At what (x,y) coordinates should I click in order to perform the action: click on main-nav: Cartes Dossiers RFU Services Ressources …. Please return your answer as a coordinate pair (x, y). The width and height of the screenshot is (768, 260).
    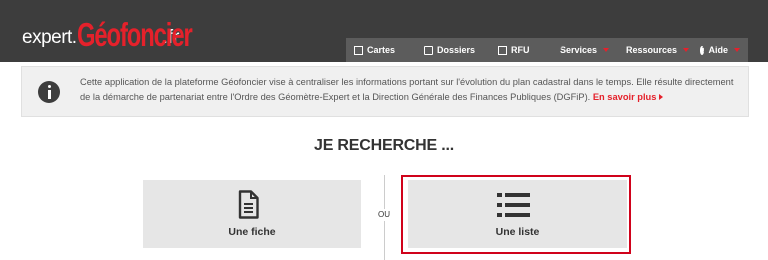
    Looking at the image, I should click on (547, 50).